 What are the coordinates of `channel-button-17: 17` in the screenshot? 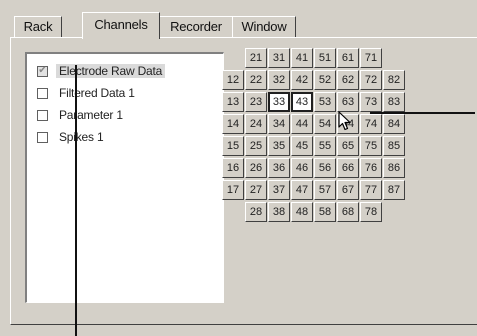 It's located at (233, 190).